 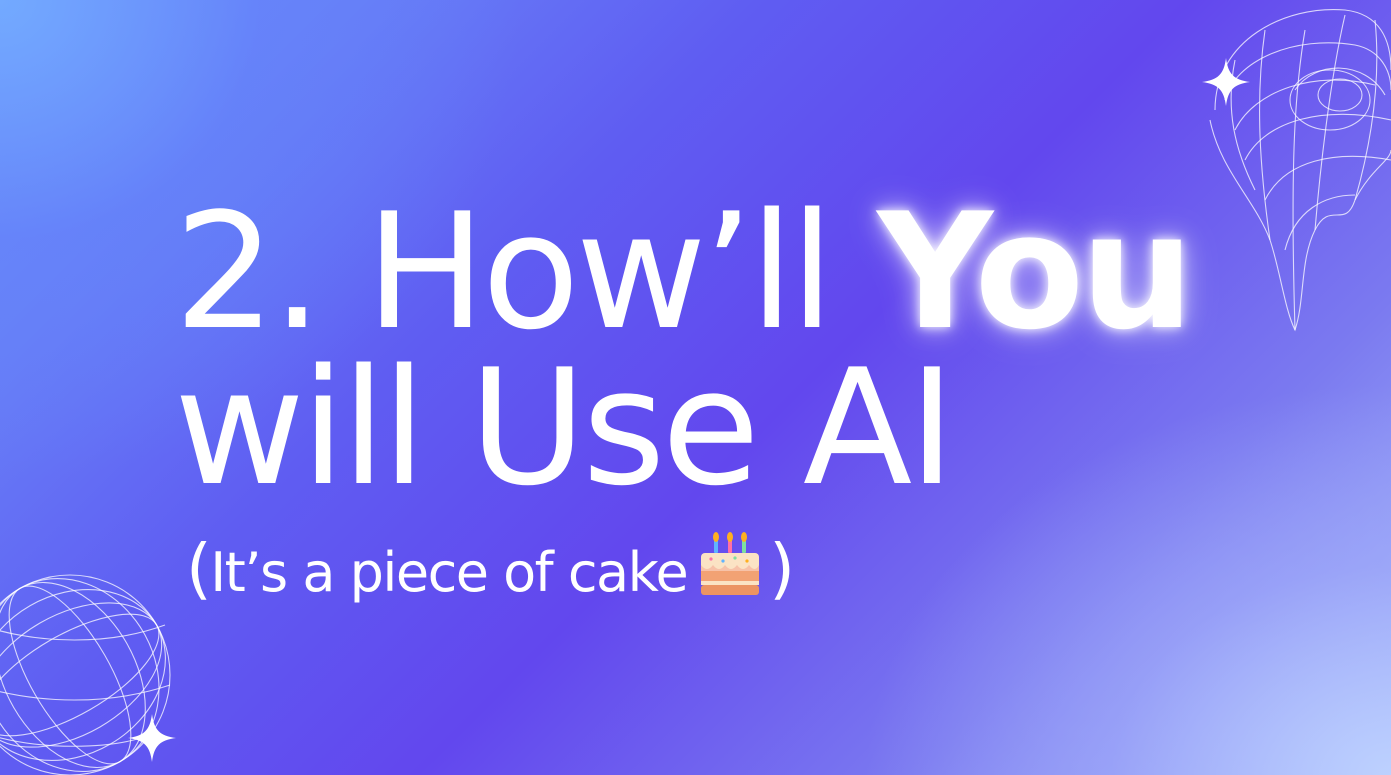 I want to click on subtitle-open-paren: (, so click(x=199, y=568).